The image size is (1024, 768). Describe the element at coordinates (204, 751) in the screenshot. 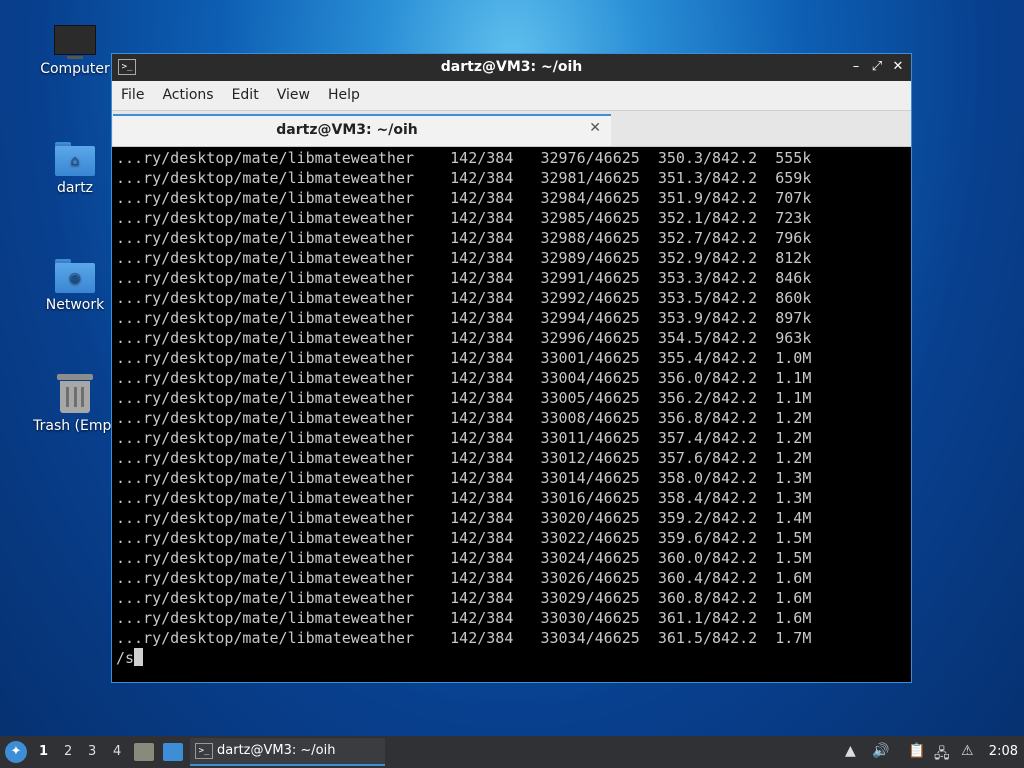

I see `terminal-task-icon: >_` at that location.